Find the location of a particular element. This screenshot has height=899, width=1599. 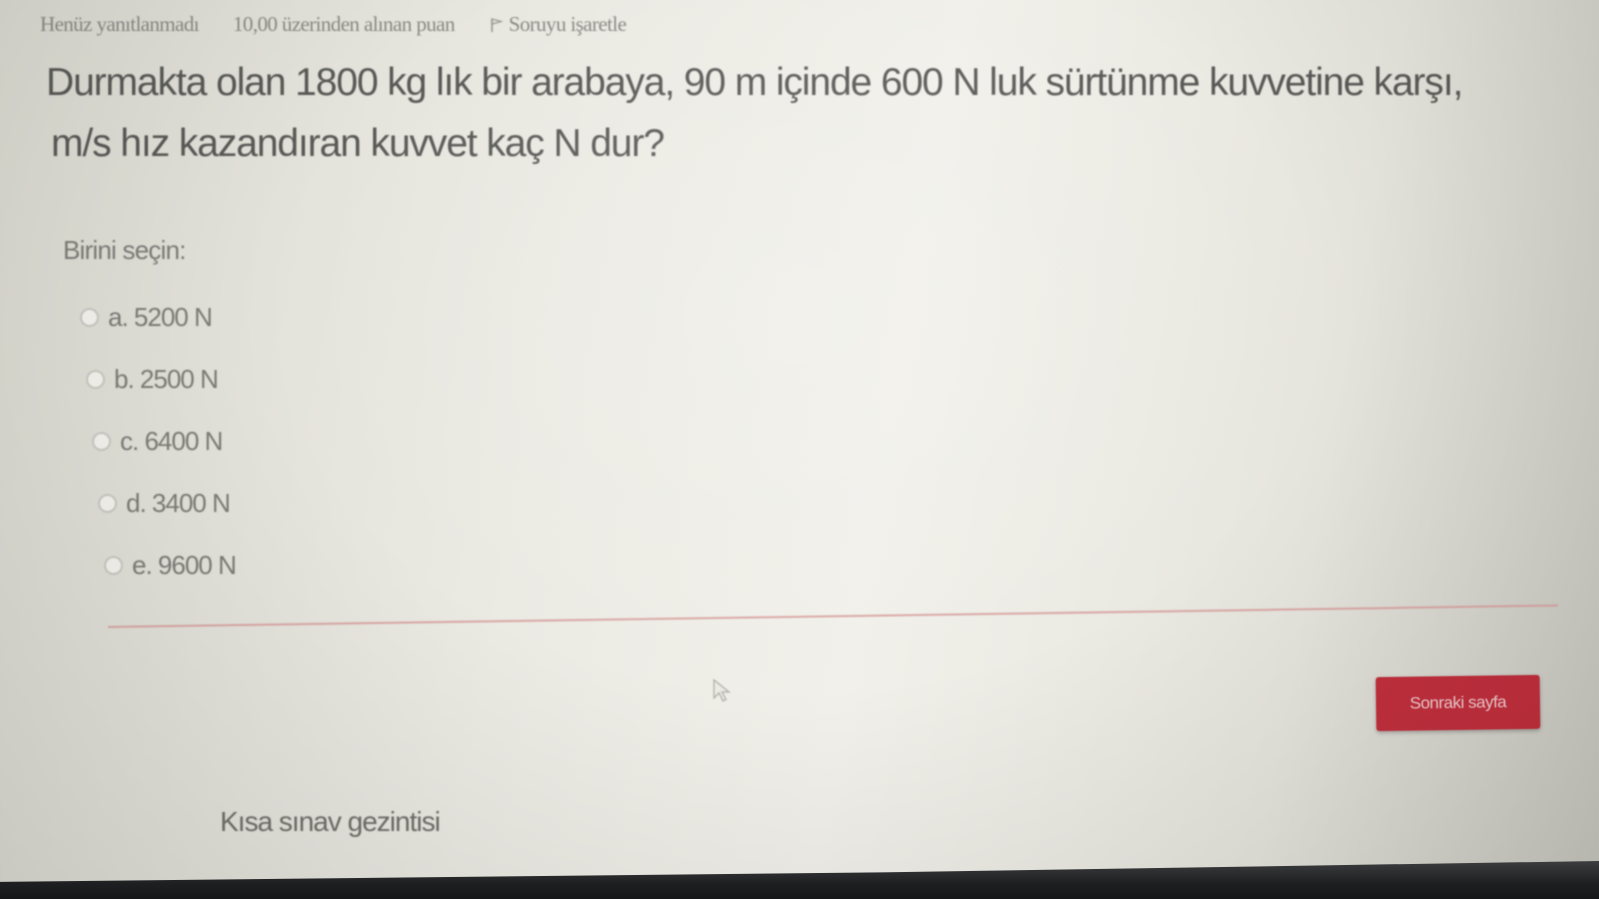

flag-question-link: Soruyu işaretle is located at coordinates (558, 24).